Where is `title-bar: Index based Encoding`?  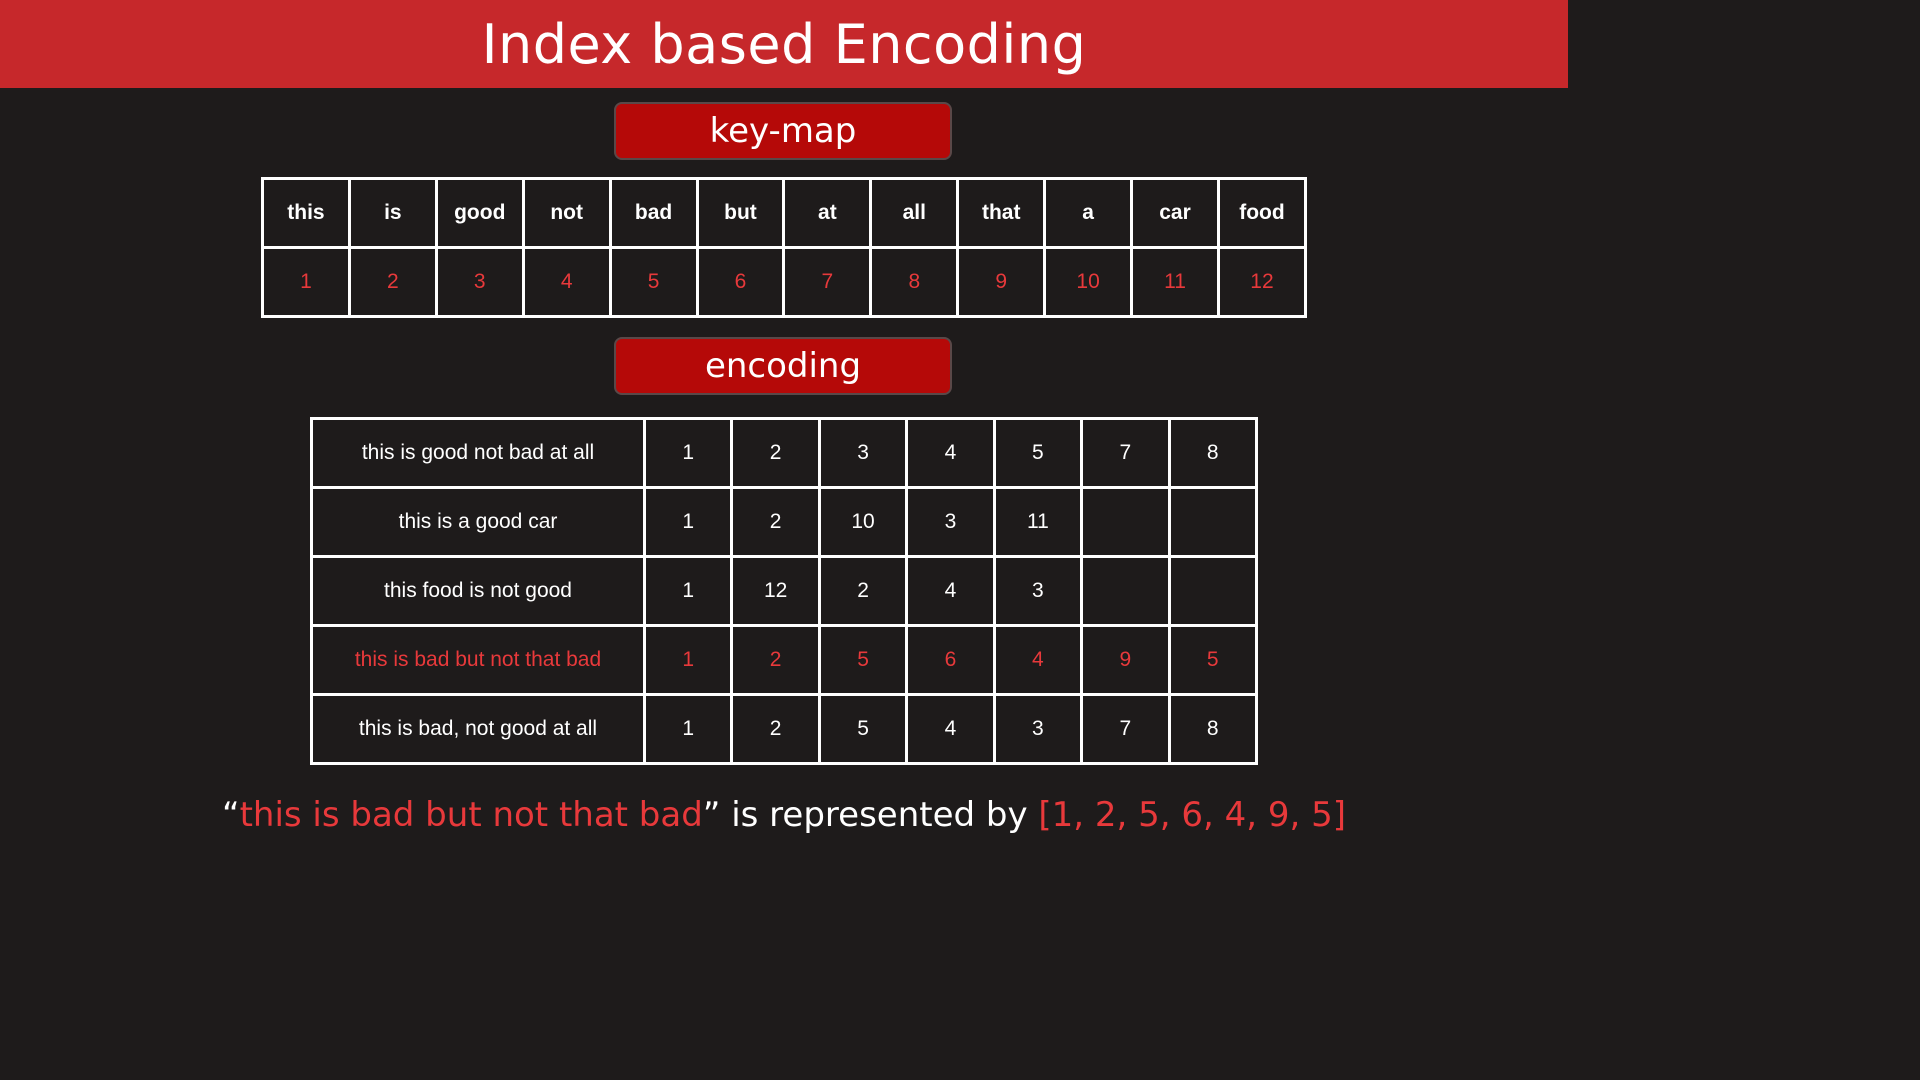
title-bar: Index based Encoding is located at coordinates (784, 44).